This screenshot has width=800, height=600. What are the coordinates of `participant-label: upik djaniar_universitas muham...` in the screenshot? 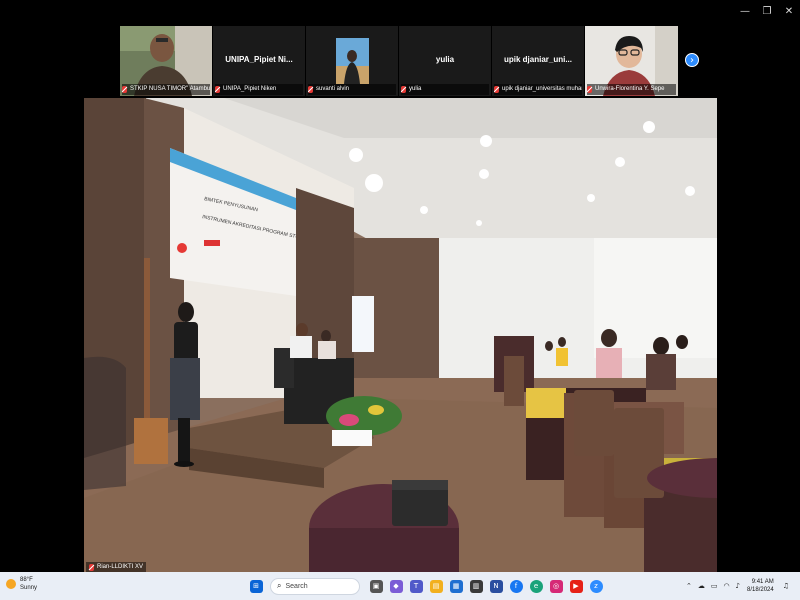 It's located at (538, 89).